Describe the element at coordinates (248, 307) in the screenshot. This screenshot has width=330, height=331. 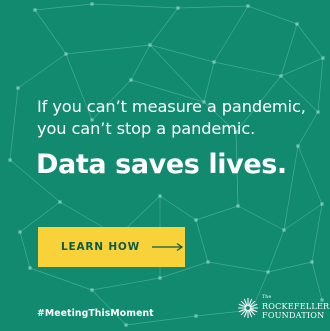
I see `starburst-logo-icon` at that location.